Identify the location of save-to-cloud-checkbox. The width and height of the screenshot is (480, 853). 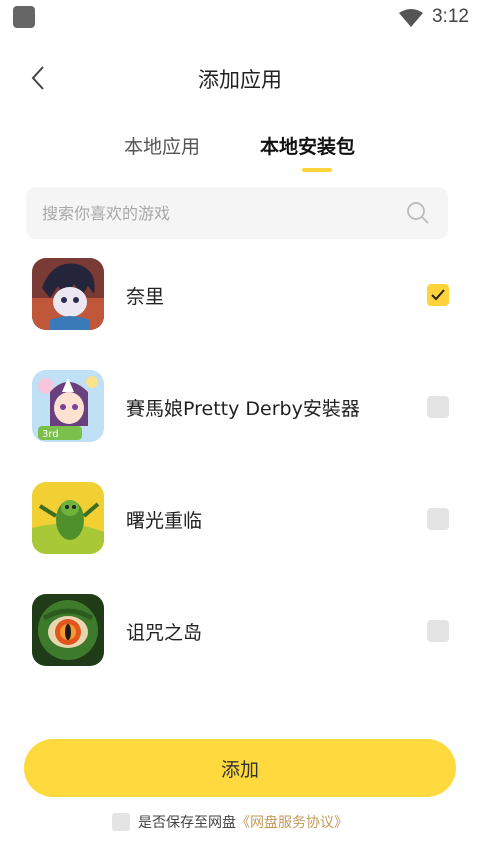
(121, 822).